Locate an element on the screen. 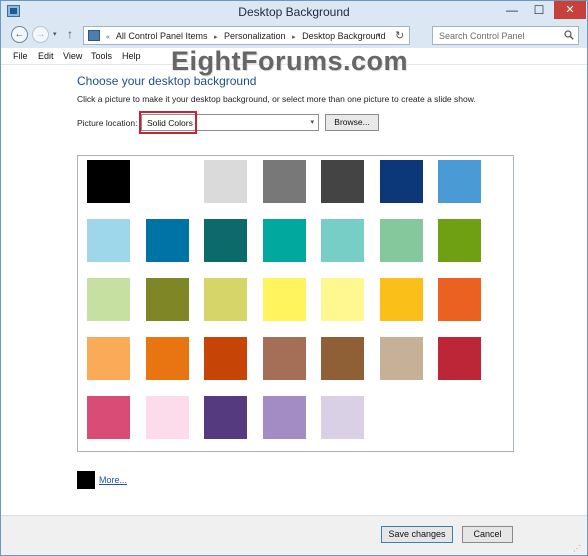 The image size is (588, 556). title-bar: Desktop Background — ☐ ✕ is located at coordinates (294, 12).